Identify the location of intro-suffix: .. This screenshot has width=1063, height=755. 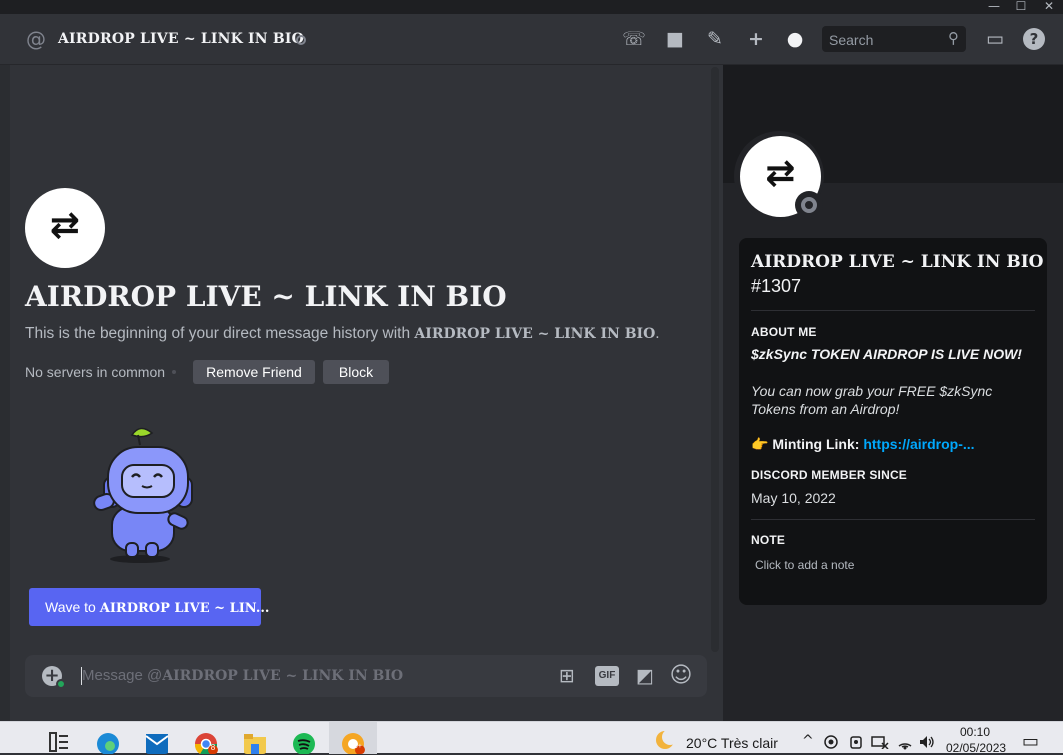
(657, 333).